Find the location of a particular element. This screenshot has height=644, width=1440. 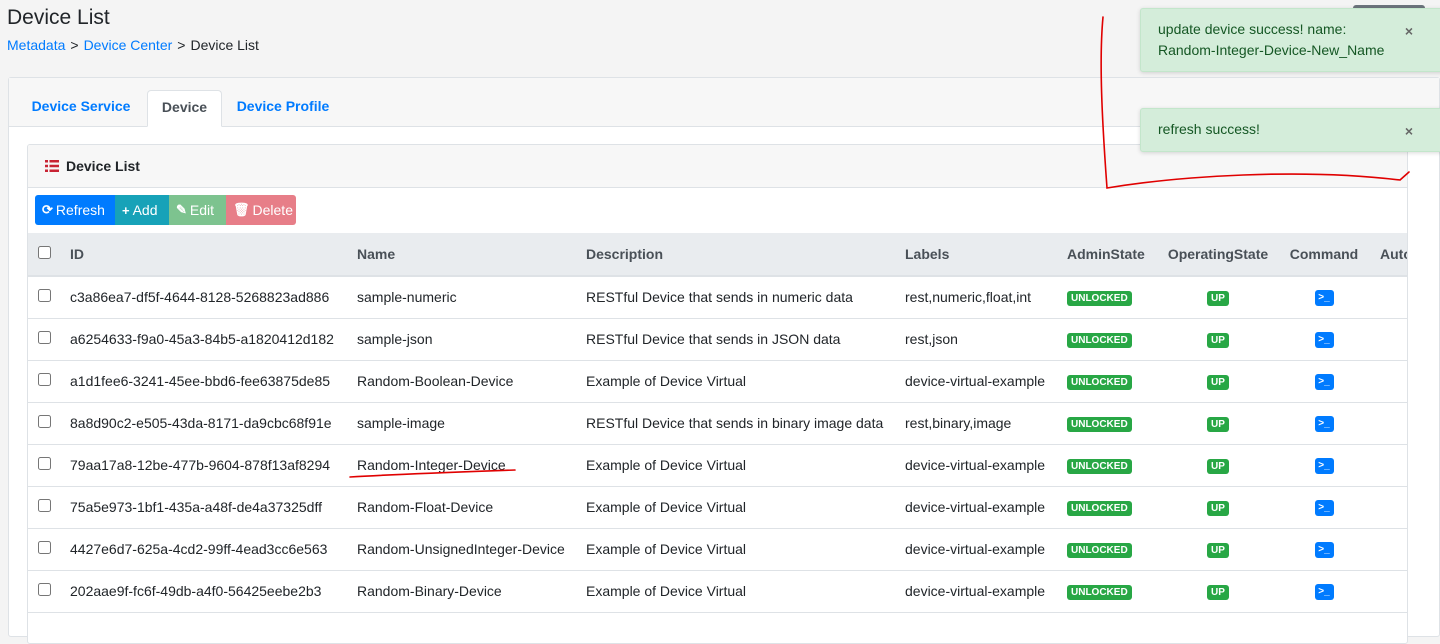

device-id: 8a8d90c2-e505-43da-8171-da9cbc68f91e is located at coordinates (206, 423).